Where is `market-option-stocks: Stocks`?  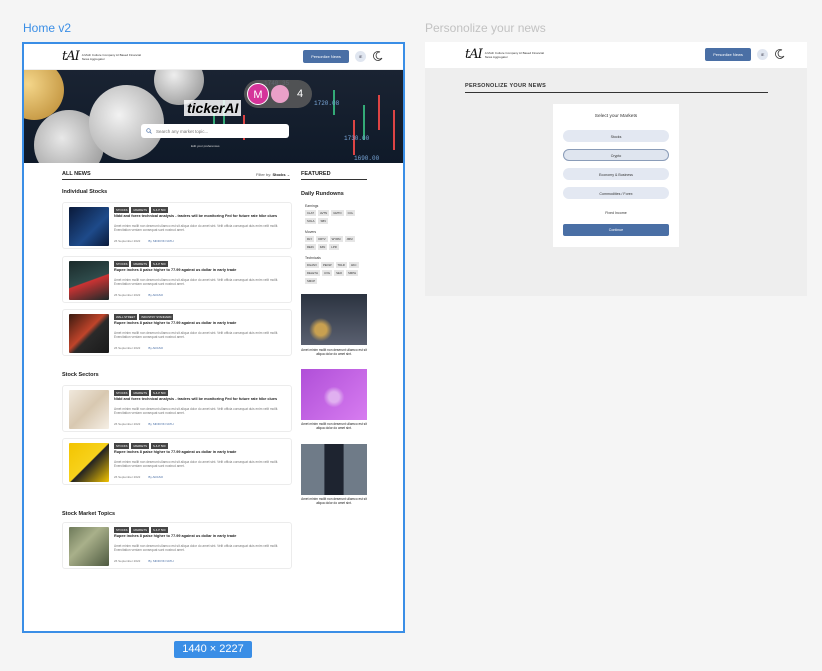 market-option-stocks: Stocks is located at coordinates (616, 136).